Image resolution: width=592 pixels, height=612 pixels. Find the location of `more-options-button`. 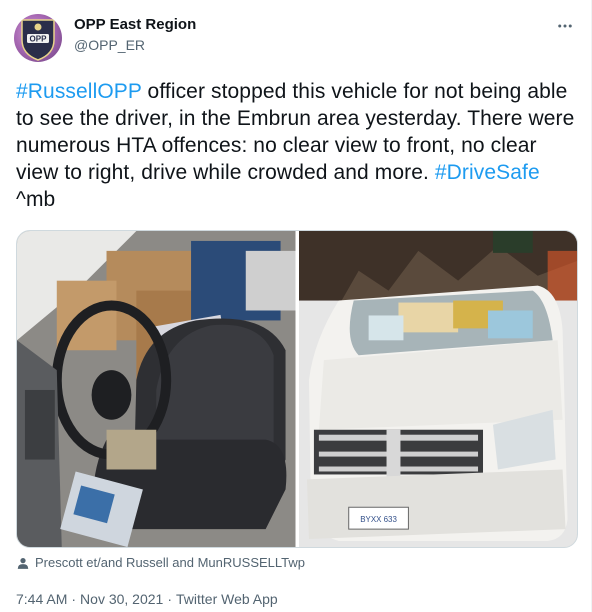

more-options-button is located at coordinates (565, 26).